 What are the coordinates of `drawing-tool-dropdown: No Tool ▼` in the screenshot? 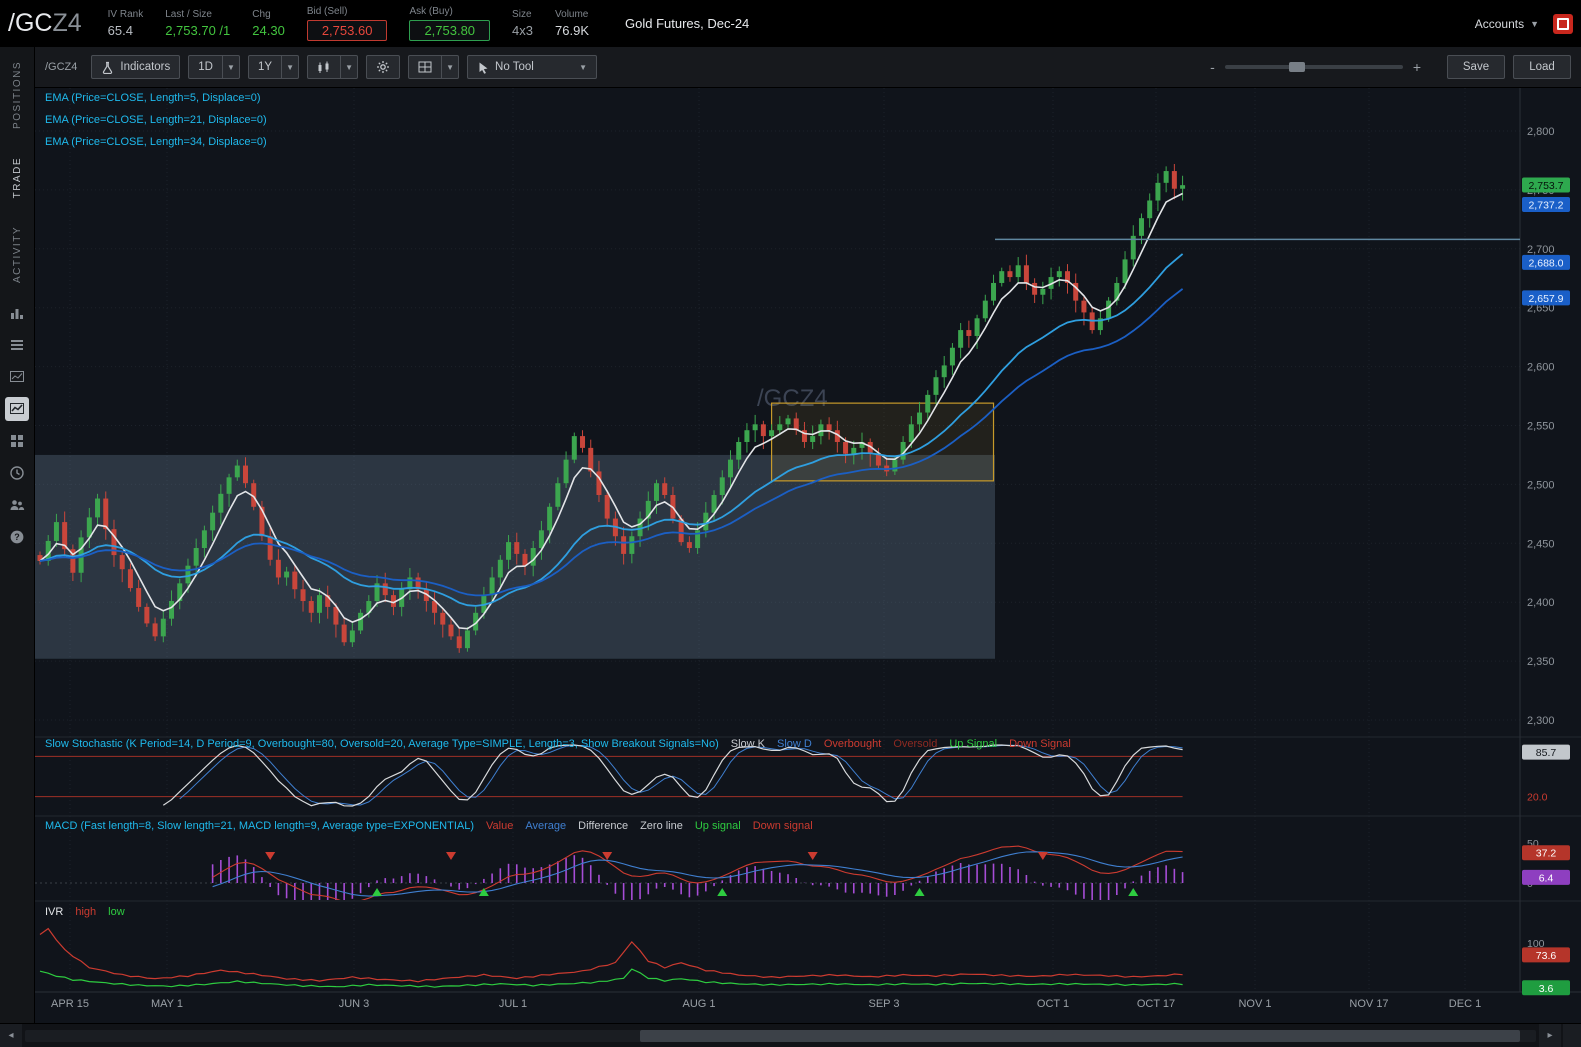 It's located at (532, 67).